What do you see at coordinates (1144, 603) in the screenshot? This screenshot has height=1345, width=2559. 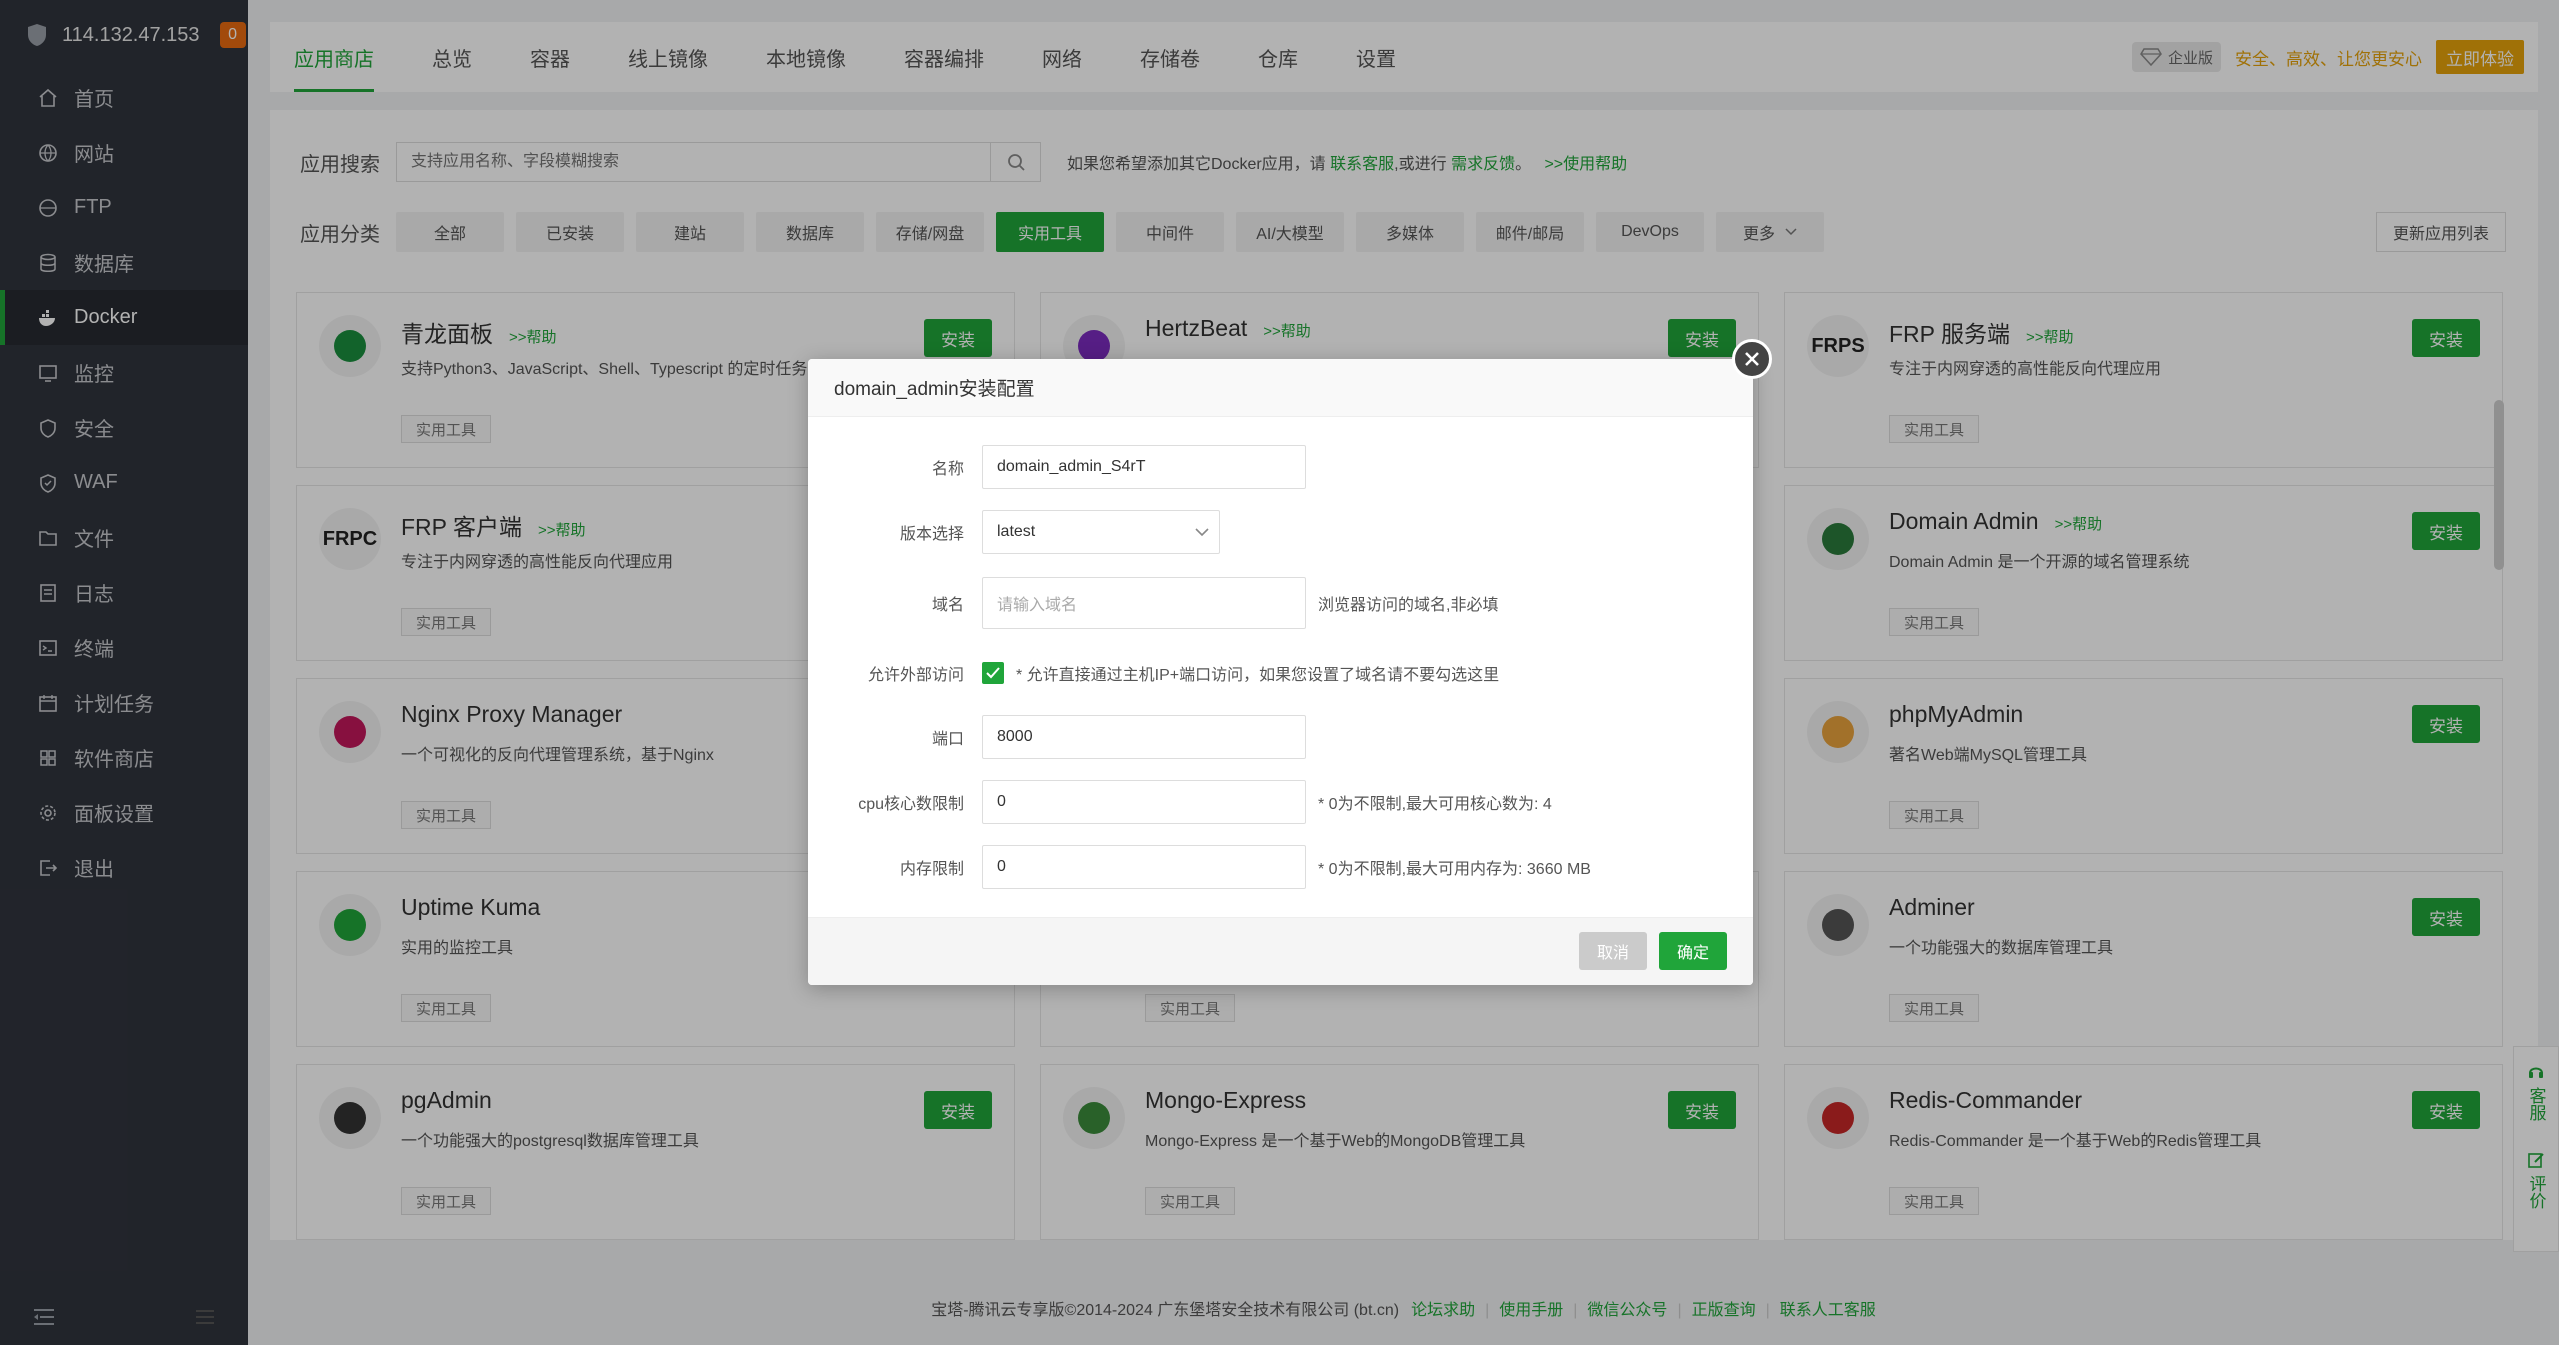 I see `domain-textarea: 请输入域名` at bounding box center [1144, 603].